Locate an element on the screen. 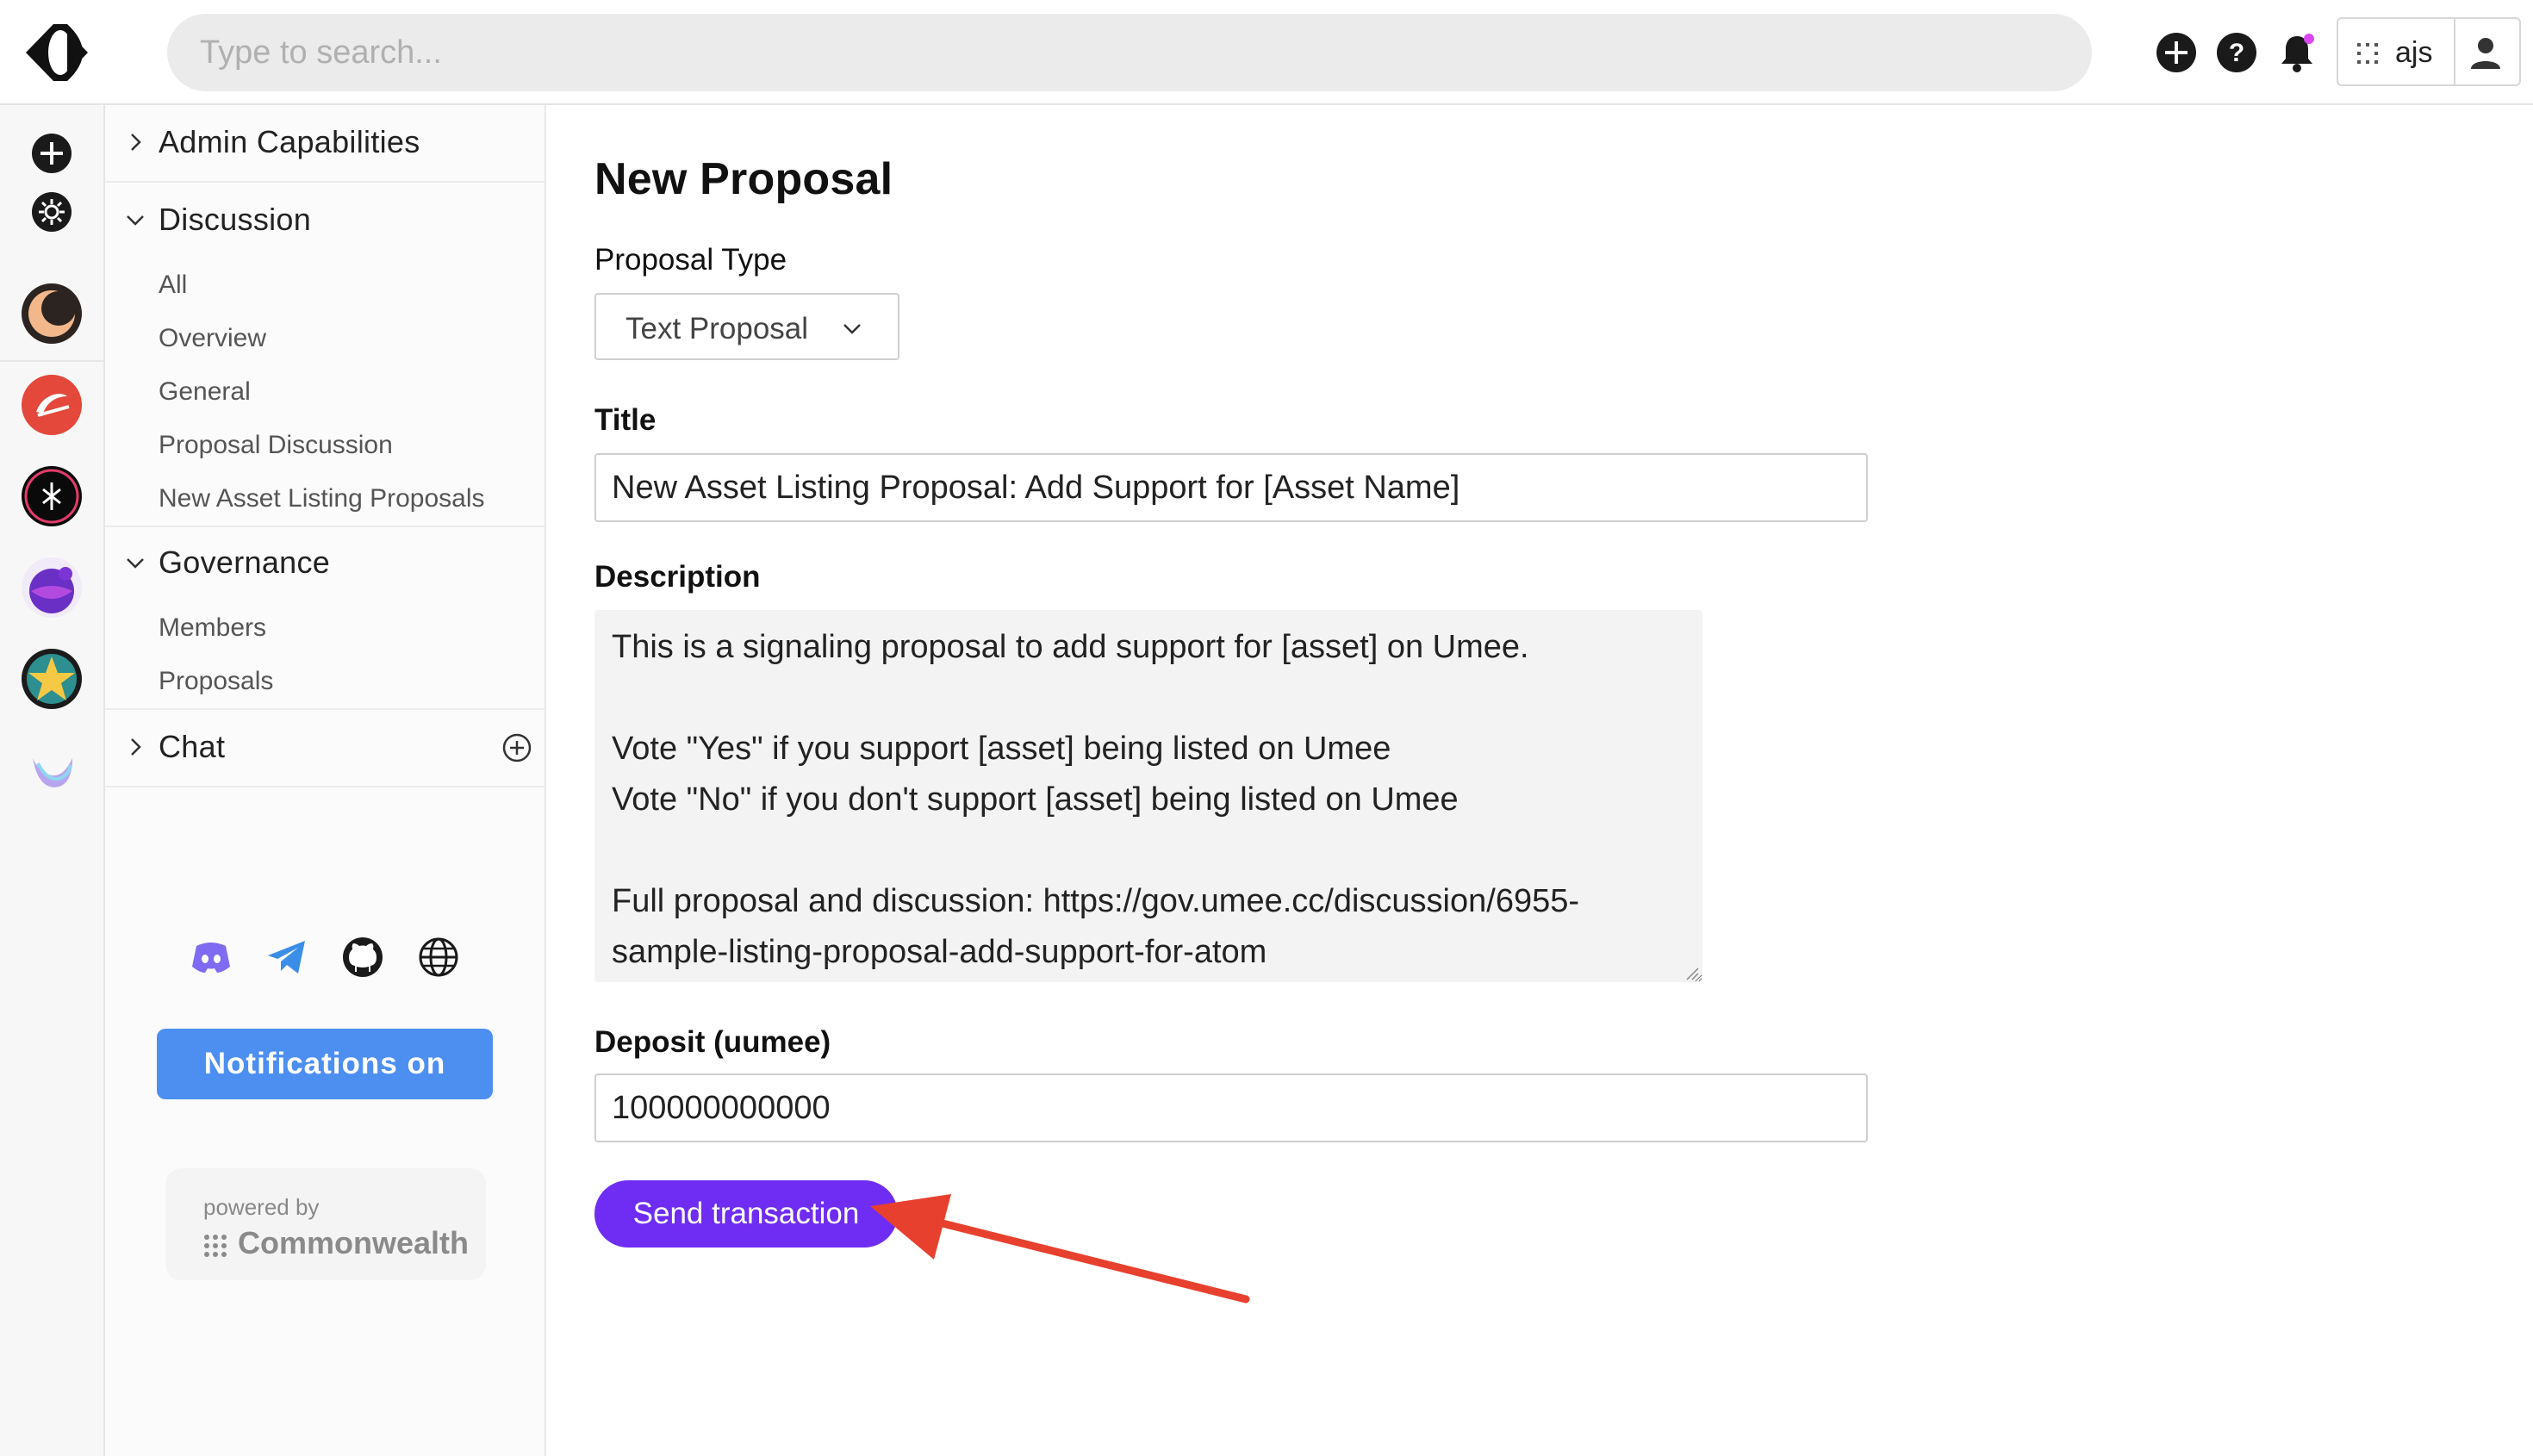 The height and width of the screenshot is (1456, 2533). proposal-type-select: Text Proposal is located at coordinates (746, 327).